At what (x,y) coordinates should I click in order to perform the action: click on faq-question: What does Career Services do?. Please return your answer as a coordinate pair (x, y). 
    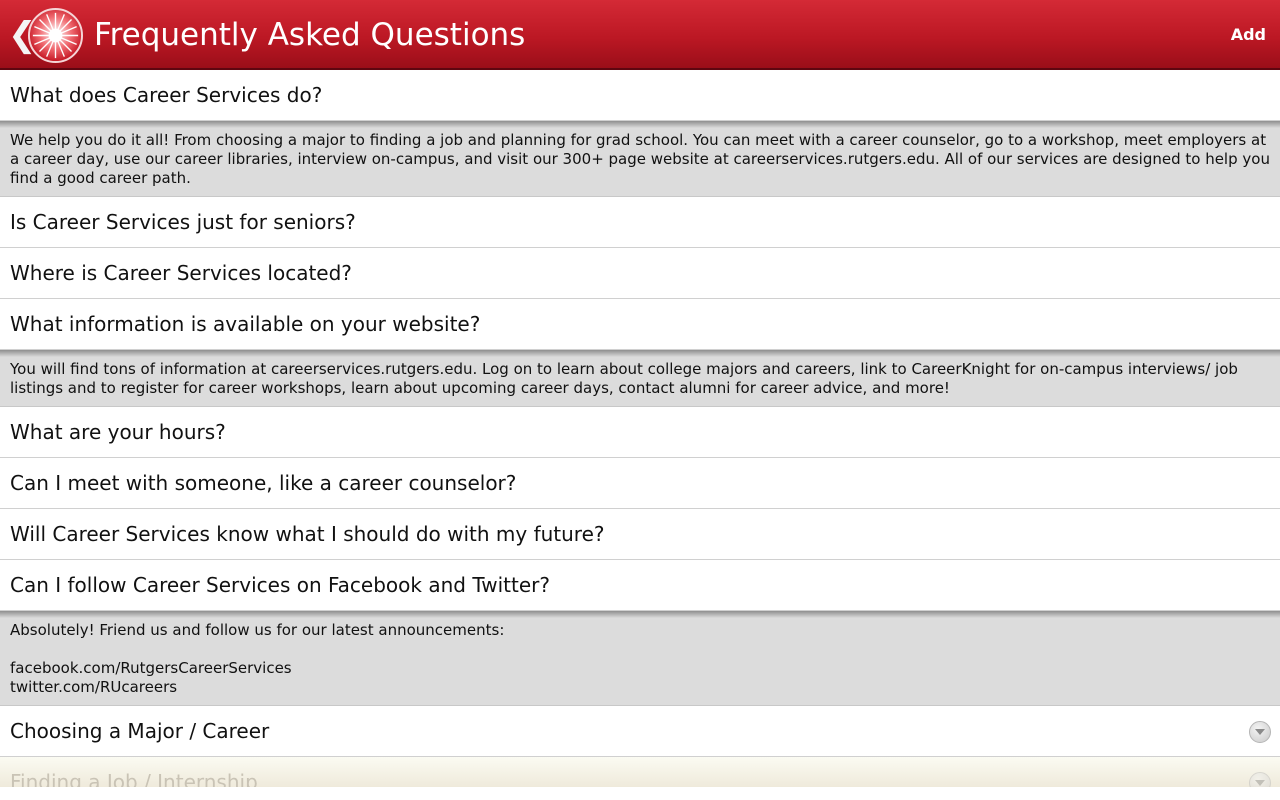
    Looking at the image, I should click on (166, 95).